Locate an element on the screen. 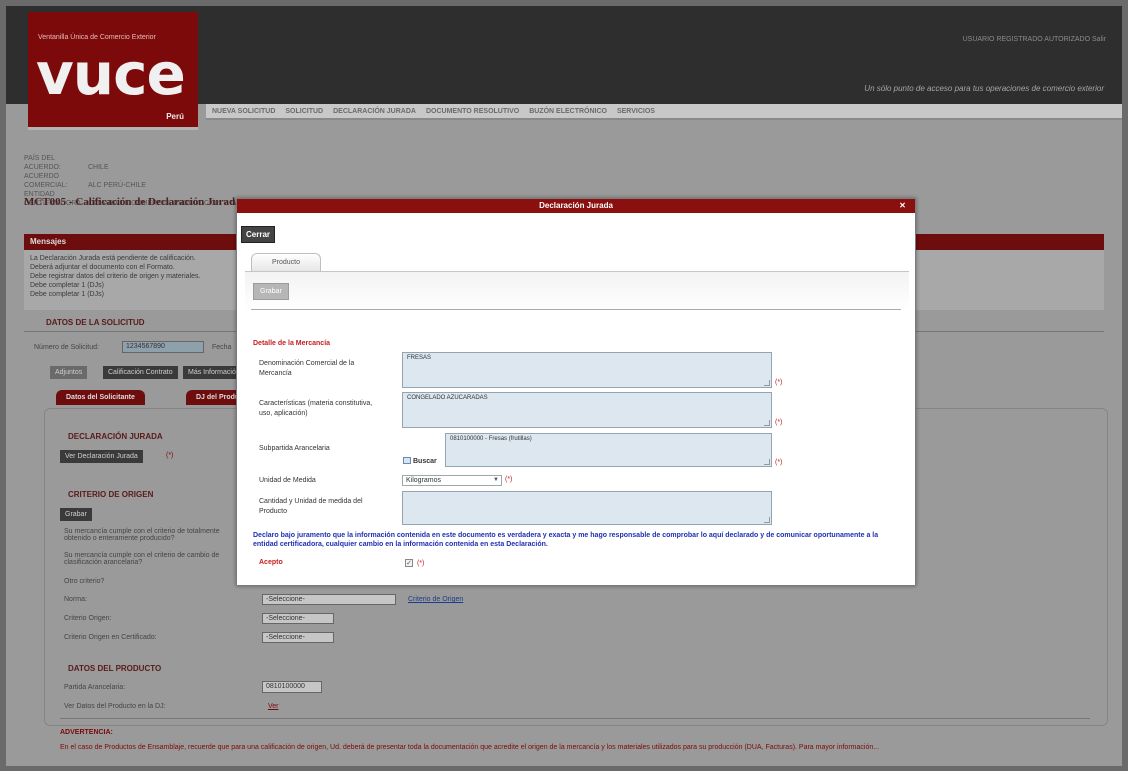 The height and width of the screenshot is (771, 1128). criterio-certificado-select: -Seleccione- is located at coordinates (298, 637).